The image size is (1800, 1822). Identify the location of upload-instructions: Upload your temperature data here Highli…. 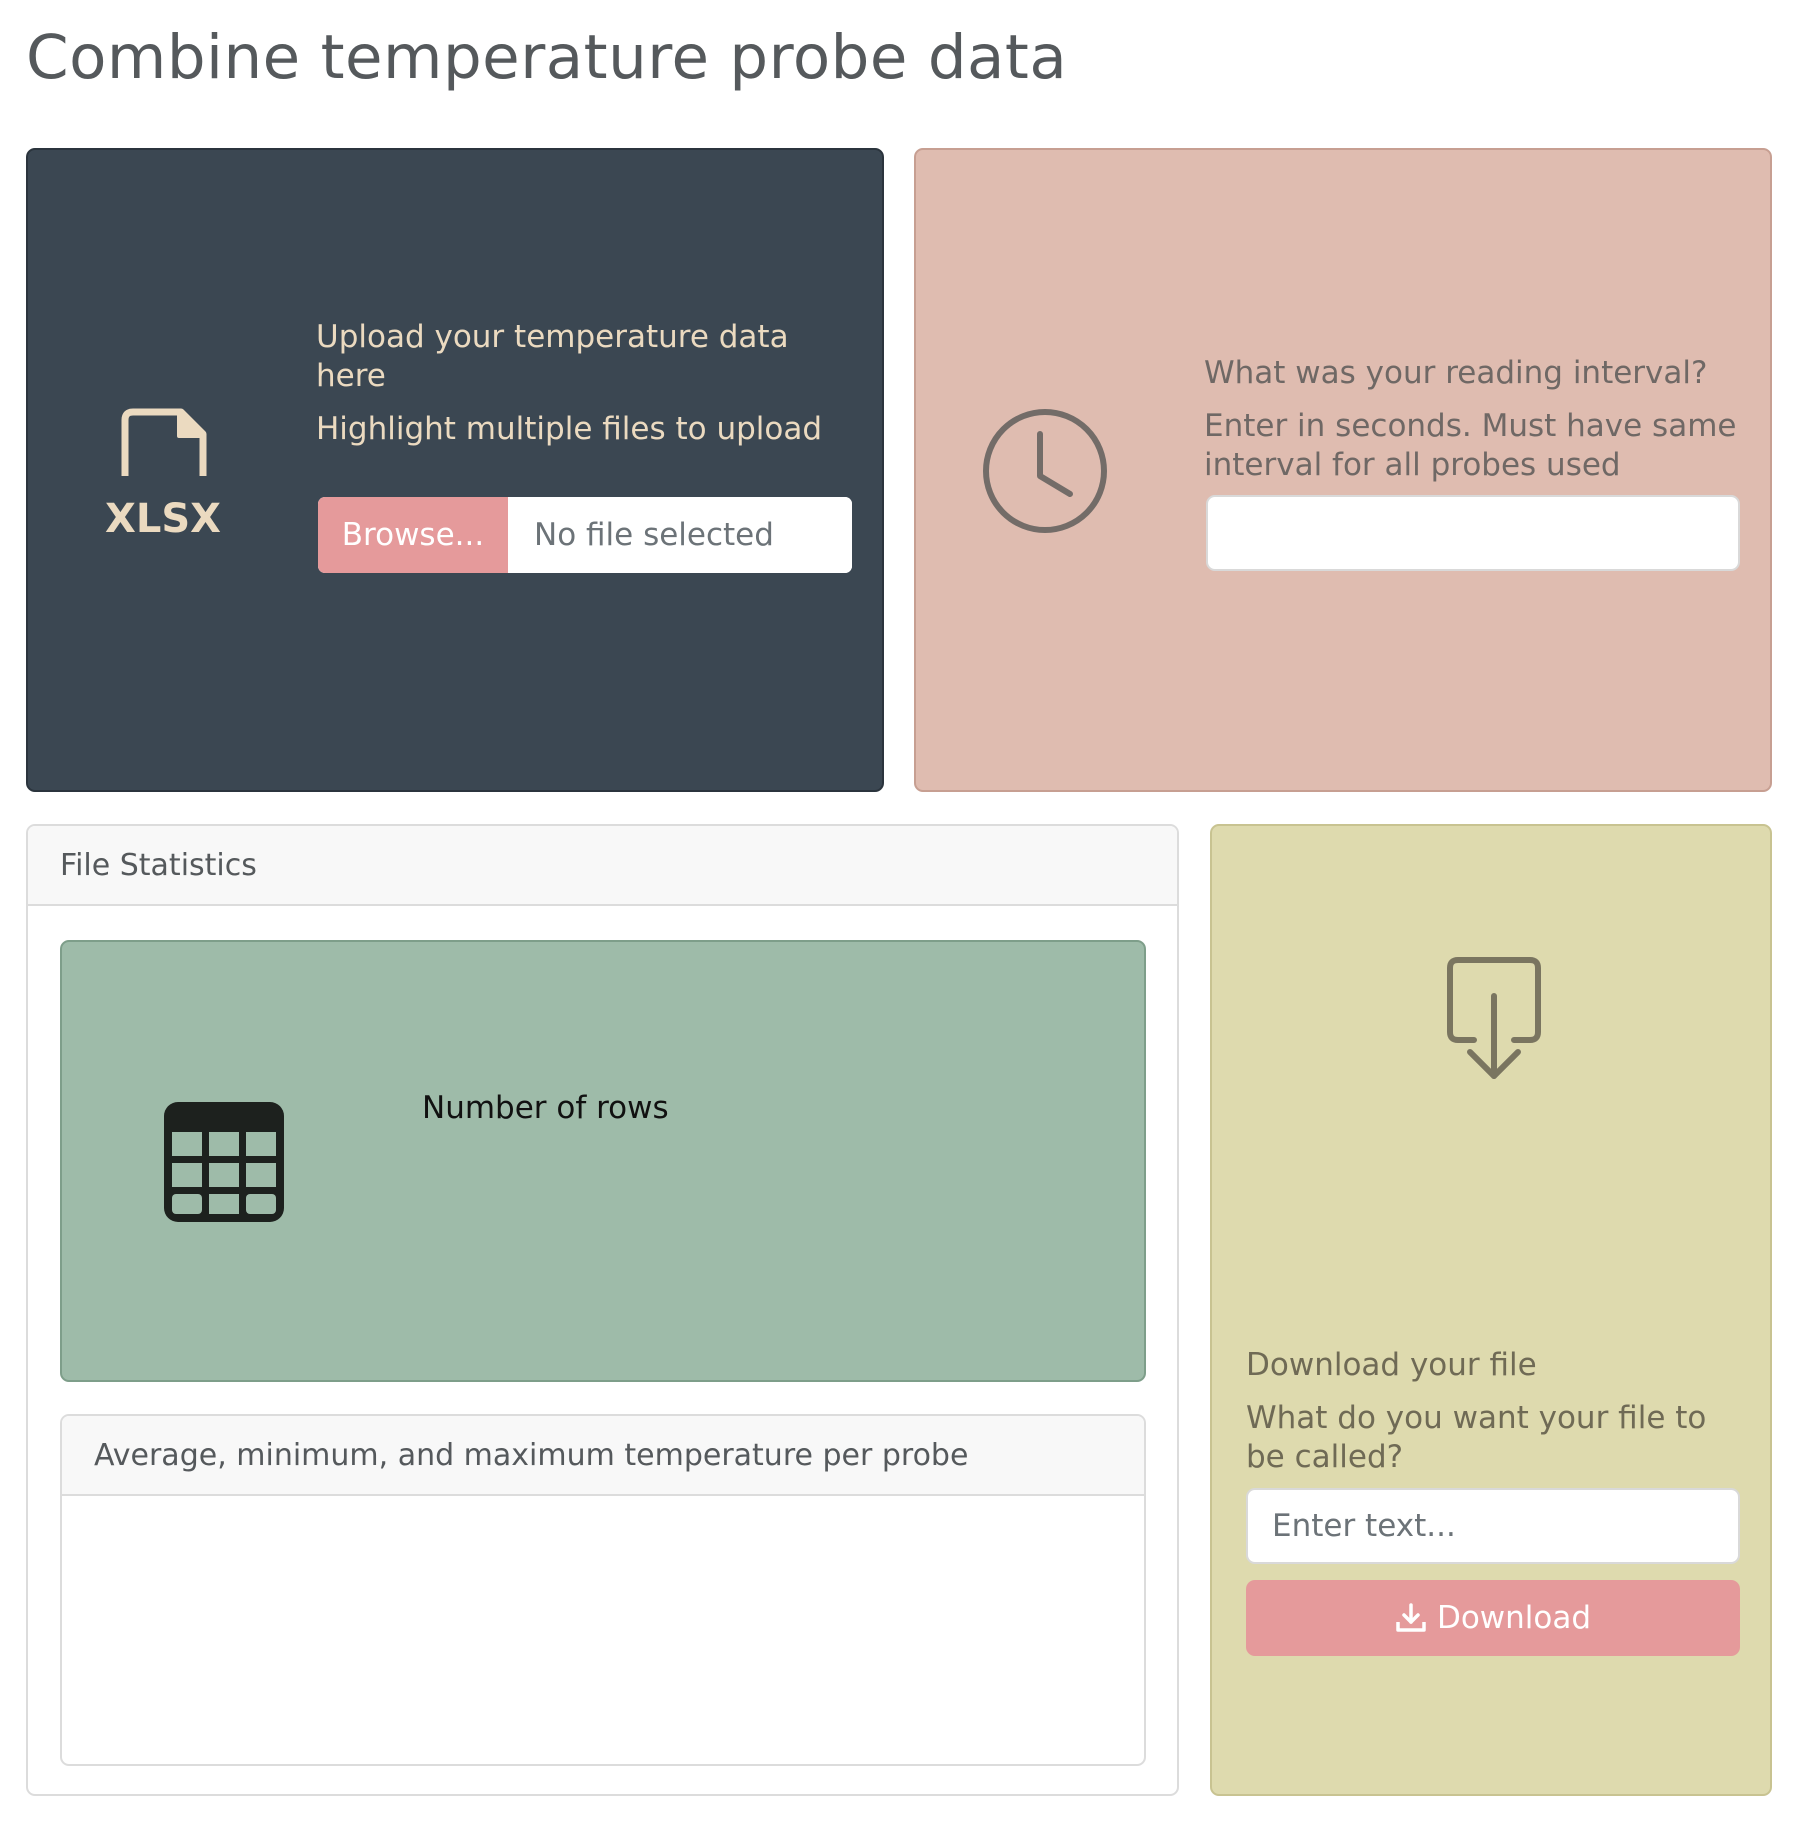
(586, 390).